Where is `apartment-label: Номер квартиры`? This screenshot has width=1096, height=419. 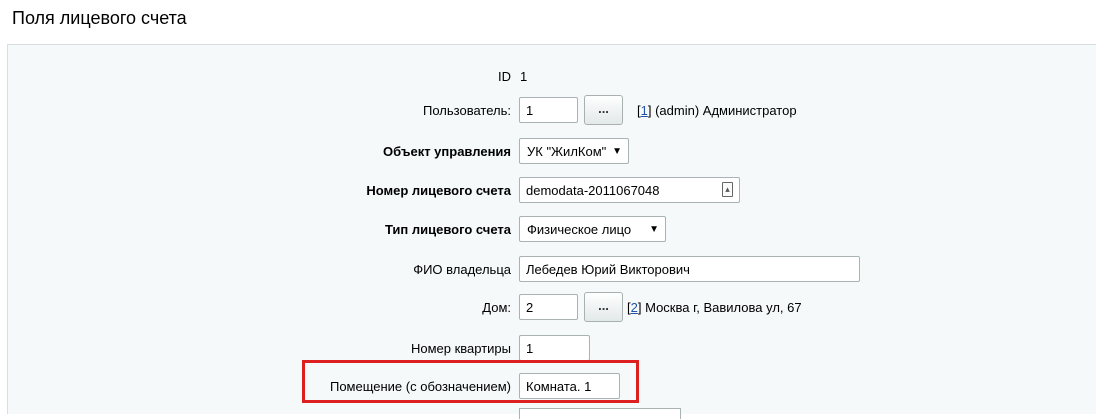 apartment-label: Номер квартиры is located at coordinates (460, 348).